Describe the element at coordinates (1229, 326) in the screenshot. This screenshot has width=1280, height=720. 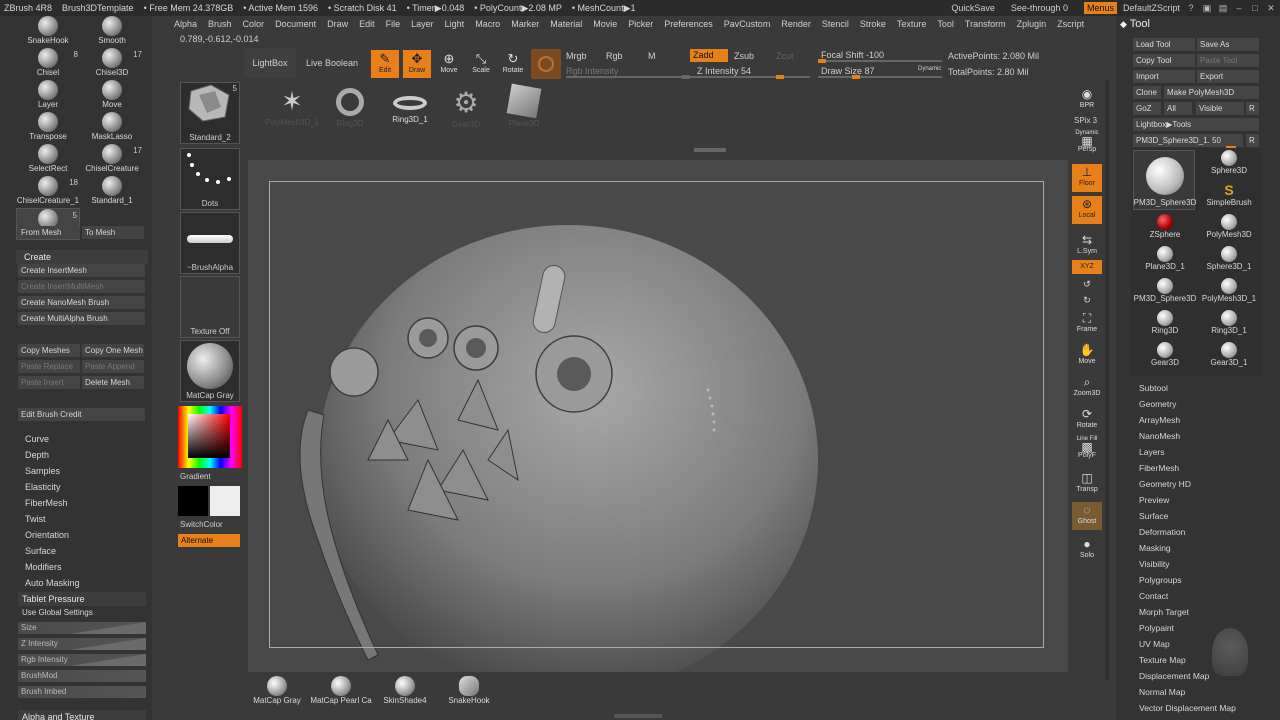
I see `tool-thumb-ring3d-1: Ring3D_1` at that location.